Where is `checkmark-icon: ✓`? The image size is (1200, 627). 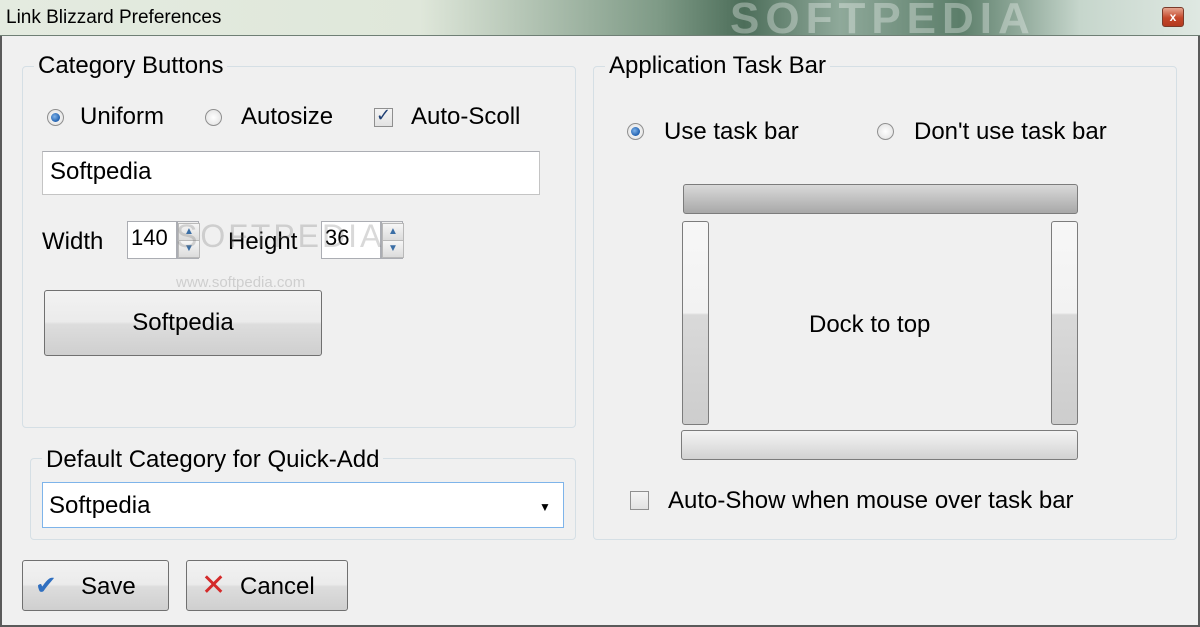
checkmark-icon: ✓ is located at coordinates (384, 115).